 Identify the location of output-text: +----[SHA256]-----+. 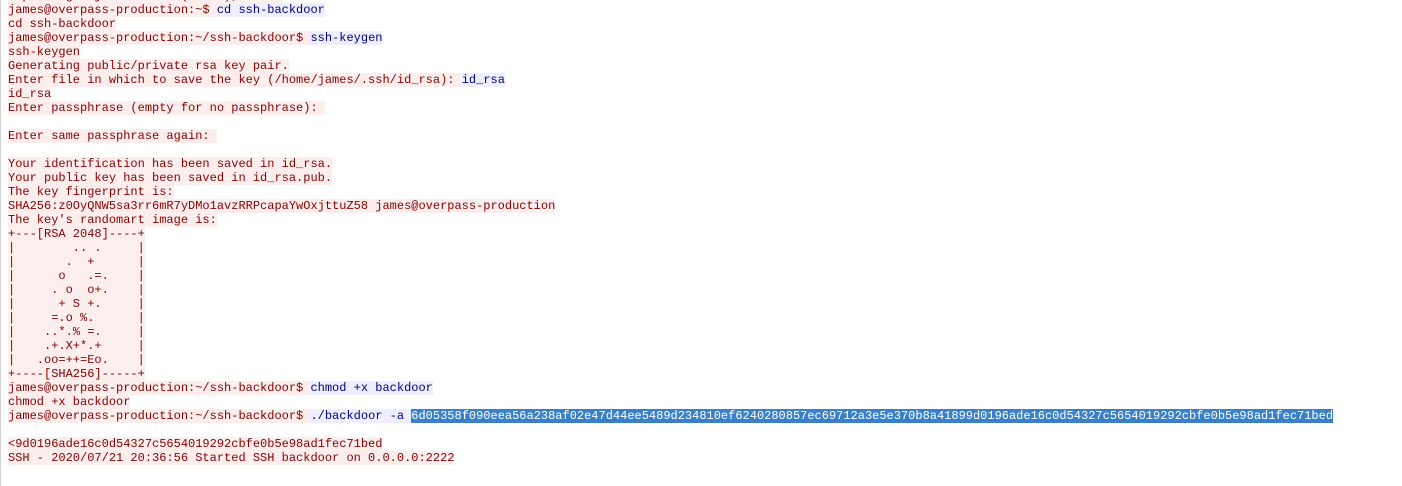
(76, 374).